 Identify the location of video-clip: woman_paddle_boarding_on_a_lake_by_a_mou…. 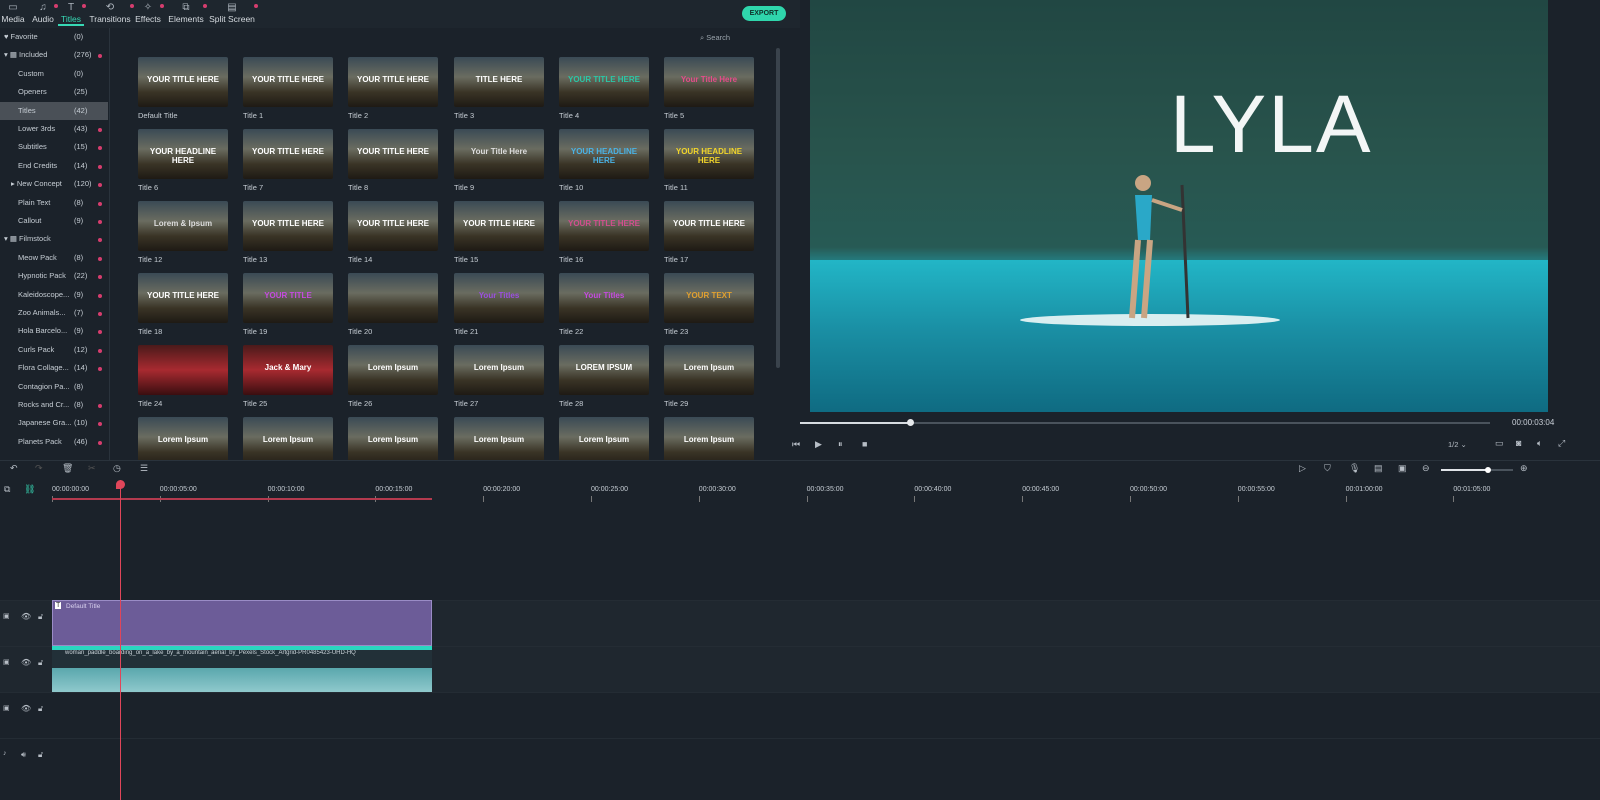
(242, 669).